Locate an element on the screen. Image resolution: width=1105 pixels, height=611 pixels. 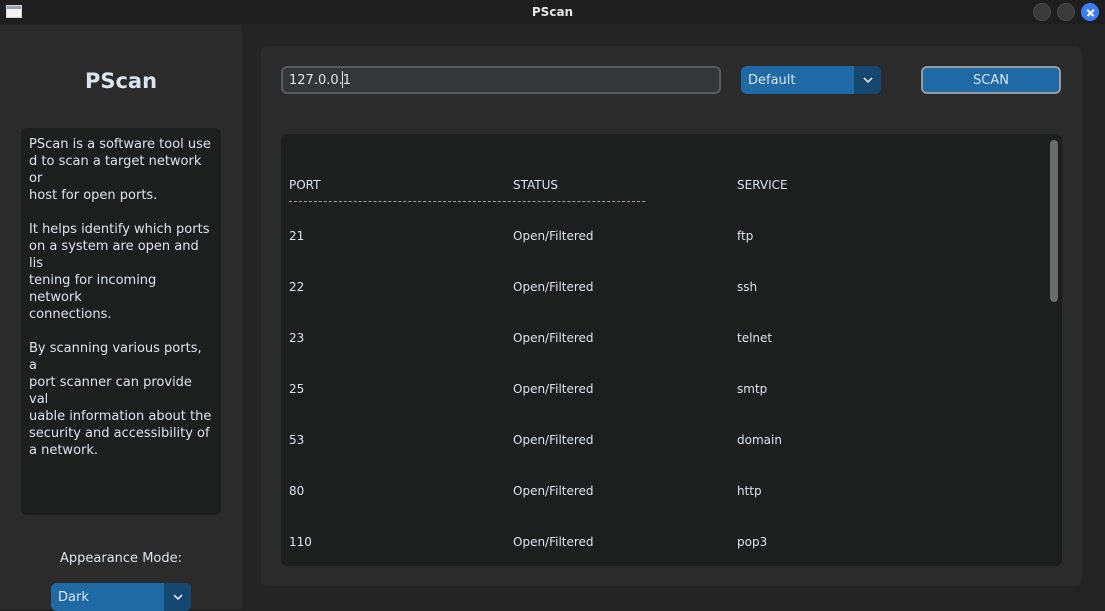
port-header: PORT is located at coordinates (305, 185).